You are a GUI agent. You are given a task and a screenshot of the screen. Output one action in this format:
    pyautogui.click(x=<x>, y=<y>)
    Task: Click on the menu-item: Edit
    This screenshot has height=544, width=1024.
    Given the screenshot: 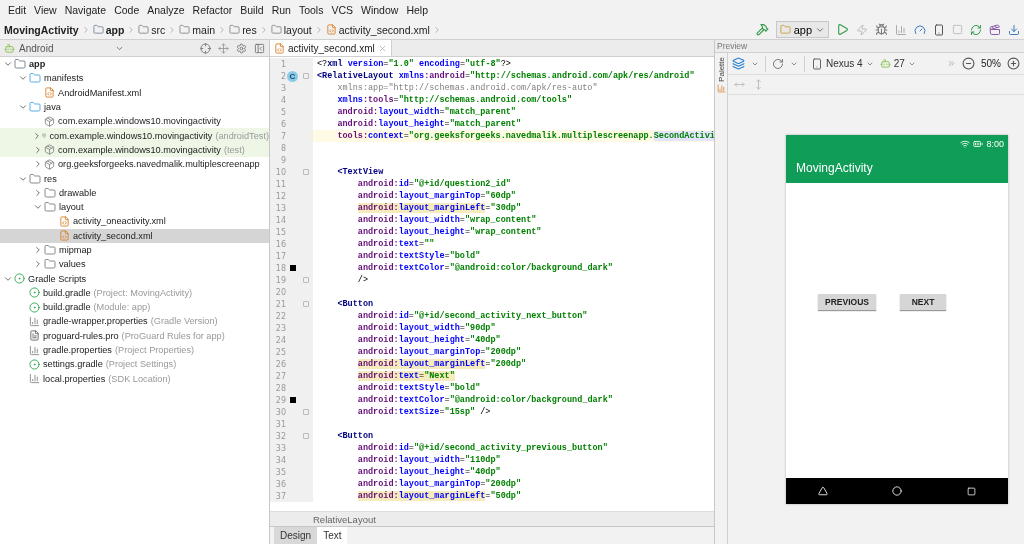 What is the action you would take?
    pyautogui.click(x=17, y=10)
    